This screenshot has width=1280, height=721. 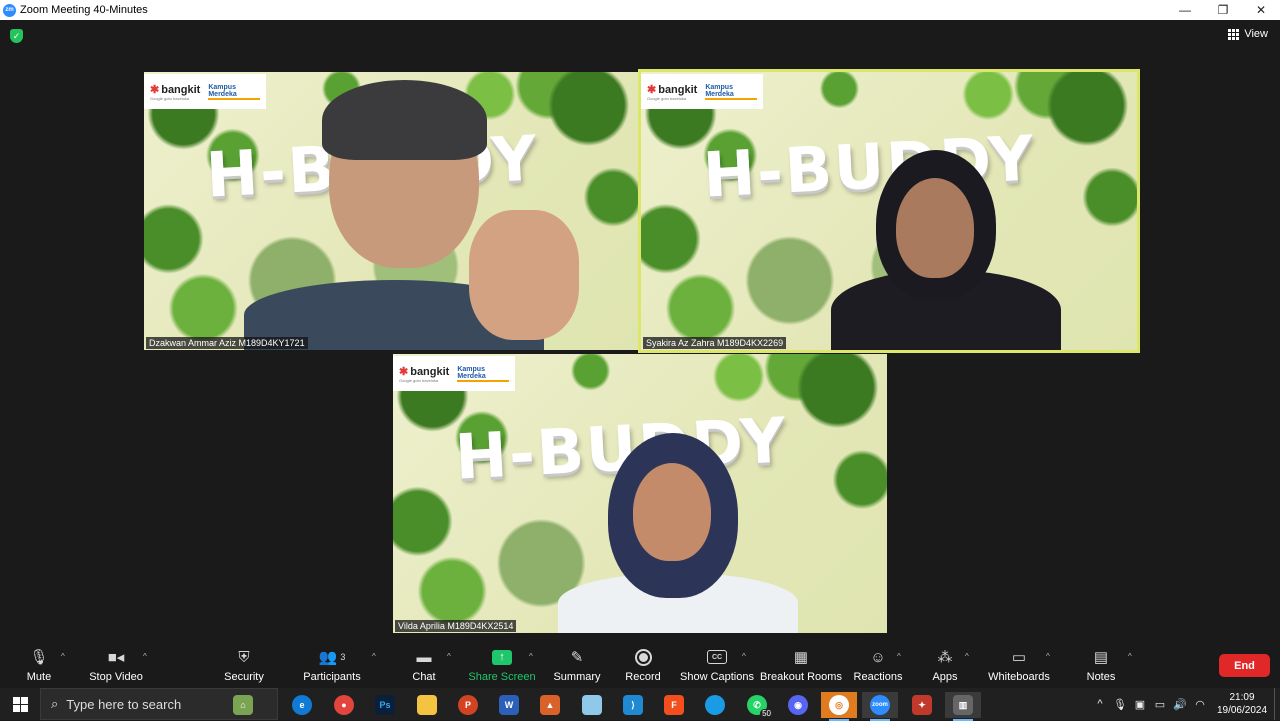 What do you see at coordinates (1200, 704) in the screenshot?
I see `wifi-icon: ◠` at bounding box center [1200, 704].